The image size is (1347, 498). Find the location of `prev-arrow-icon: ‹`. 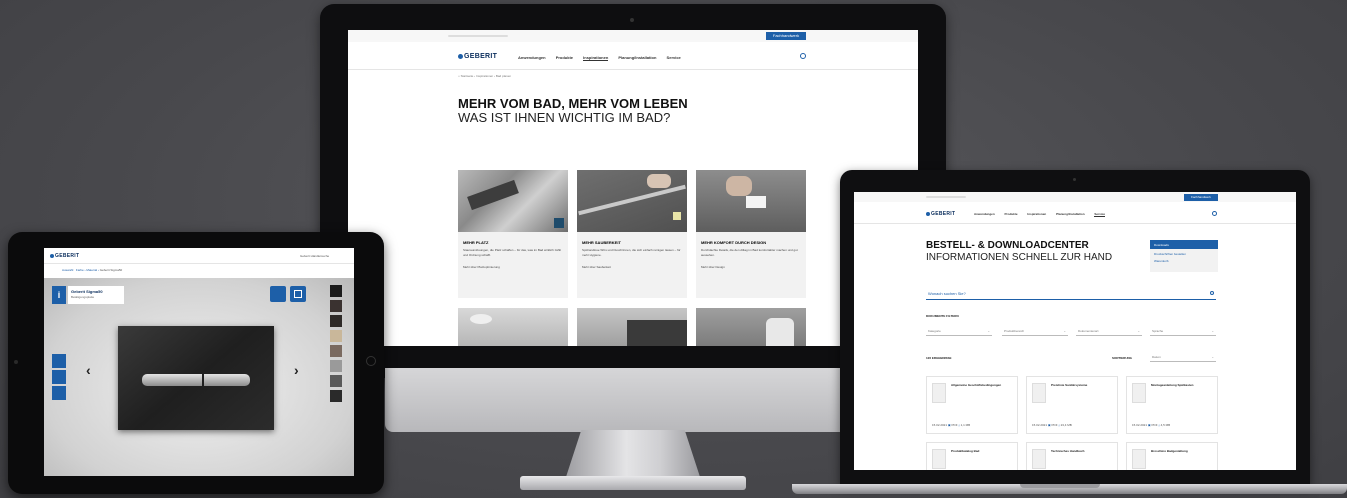

prev-arrow-icon: ‹ is located at coordinates (88, 370).